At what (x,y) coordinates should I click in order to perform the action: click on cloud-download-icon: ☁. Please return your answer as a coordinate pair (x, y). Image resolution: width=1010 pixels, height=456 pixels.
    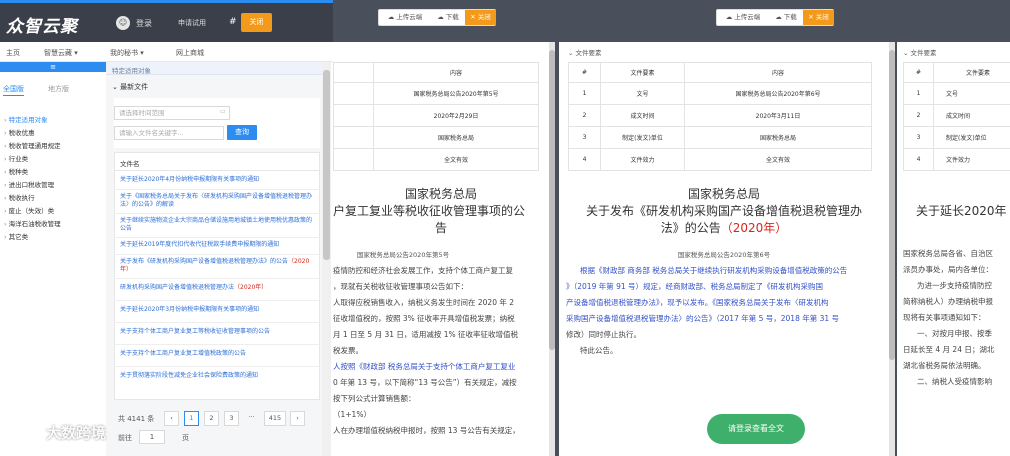
    Looking at the image, I should click on (441, 17).